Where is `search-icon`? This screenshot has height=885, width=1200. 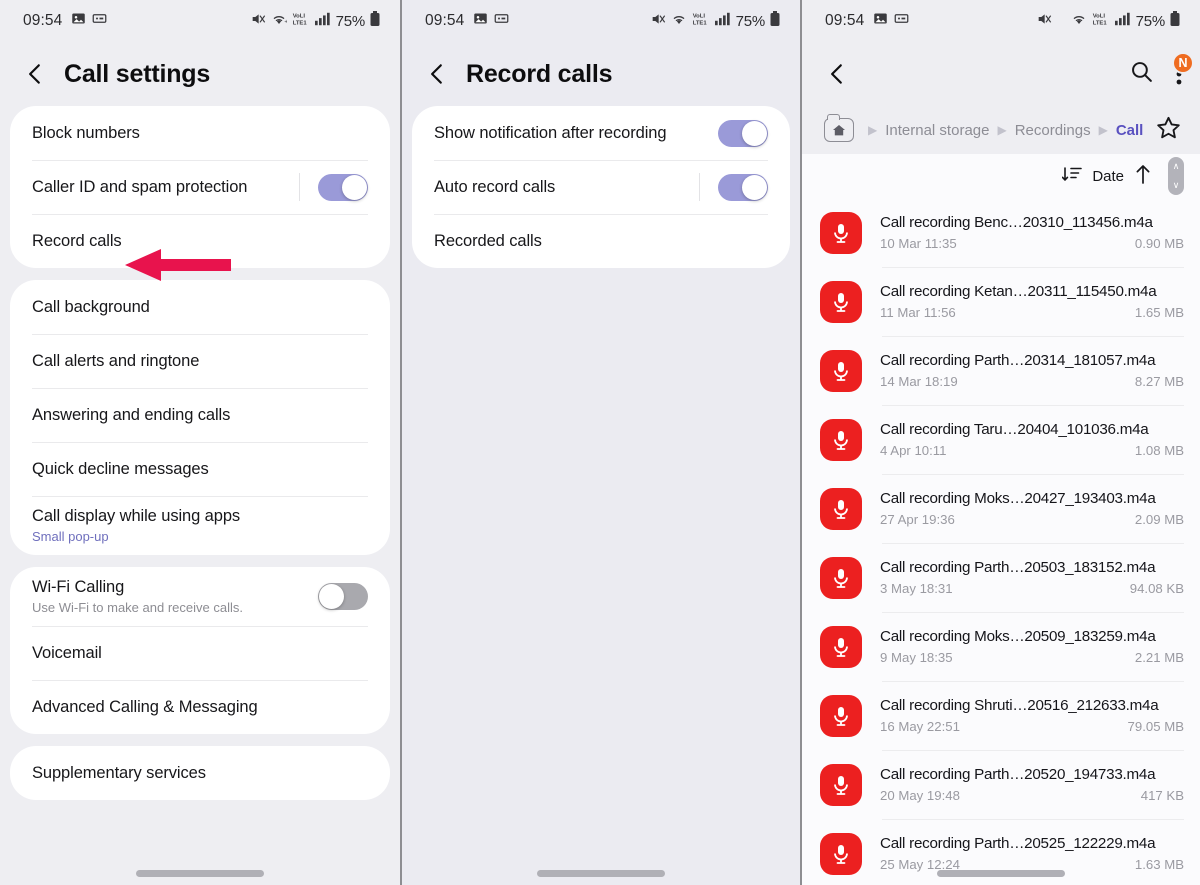
search-icon is located at coordinates (1141, 74).